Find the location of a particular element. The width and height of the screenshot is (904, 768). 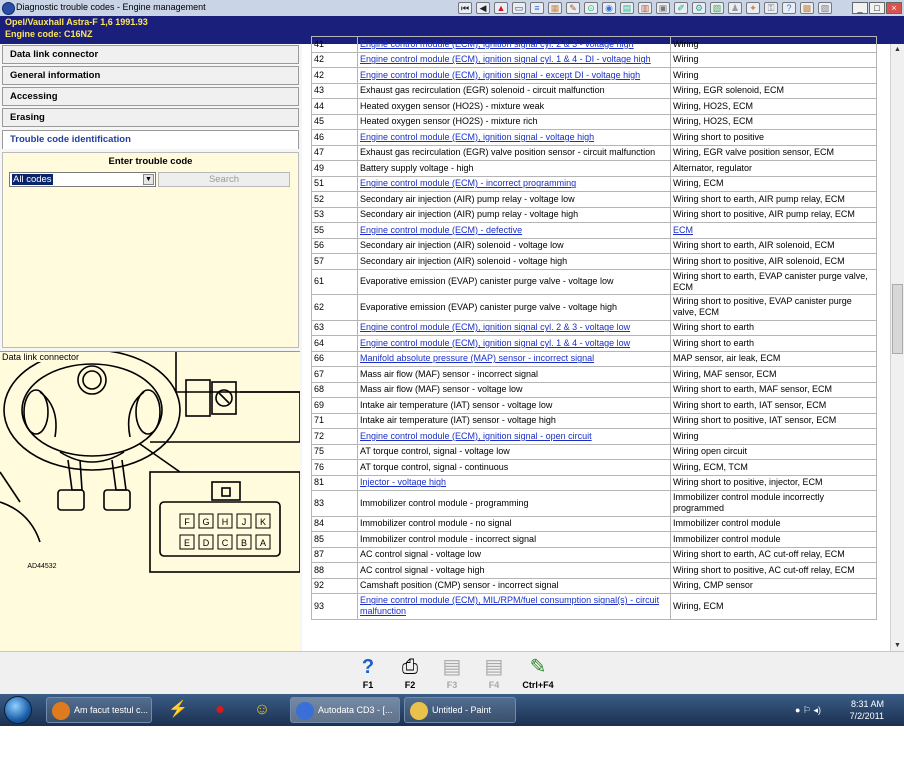

start-button is located at coordinates (18, 710).